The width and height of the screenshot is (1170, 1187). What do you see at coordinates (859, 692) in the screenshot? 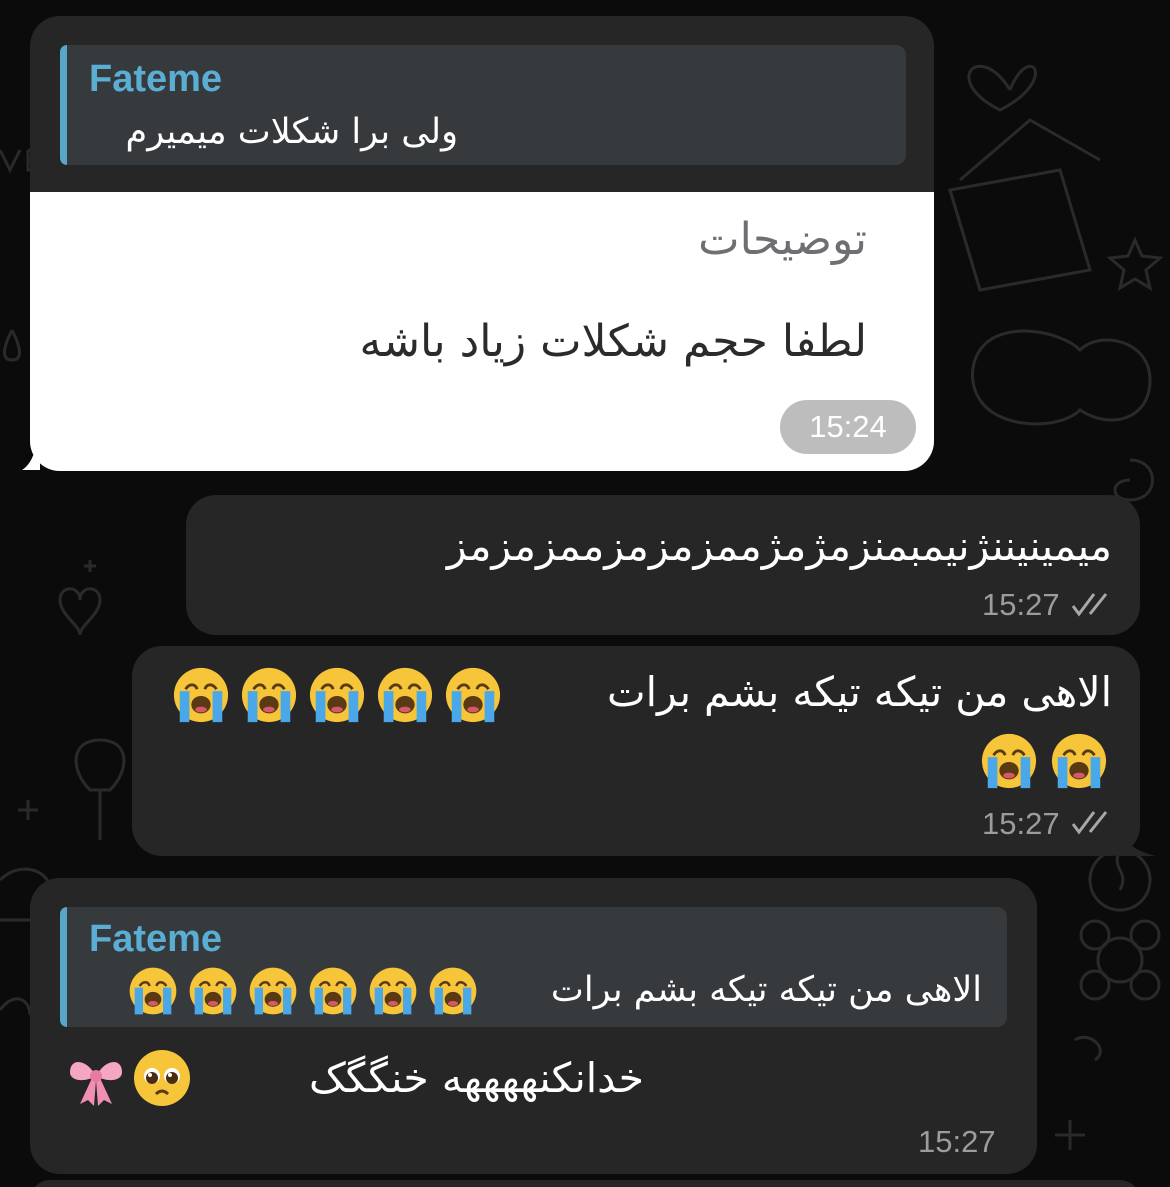
I see `message-text: الاهی من تیکه تیکه بشم برات` at bounding box center [859, 692].